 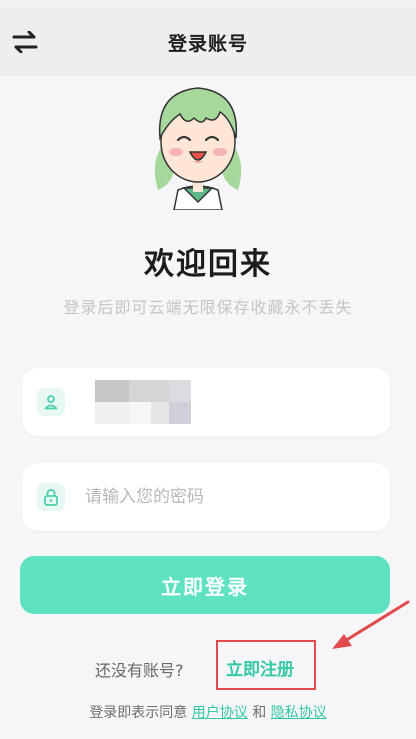 I want to click on agreement-conjunction: 和, so click(x=259, y=713).